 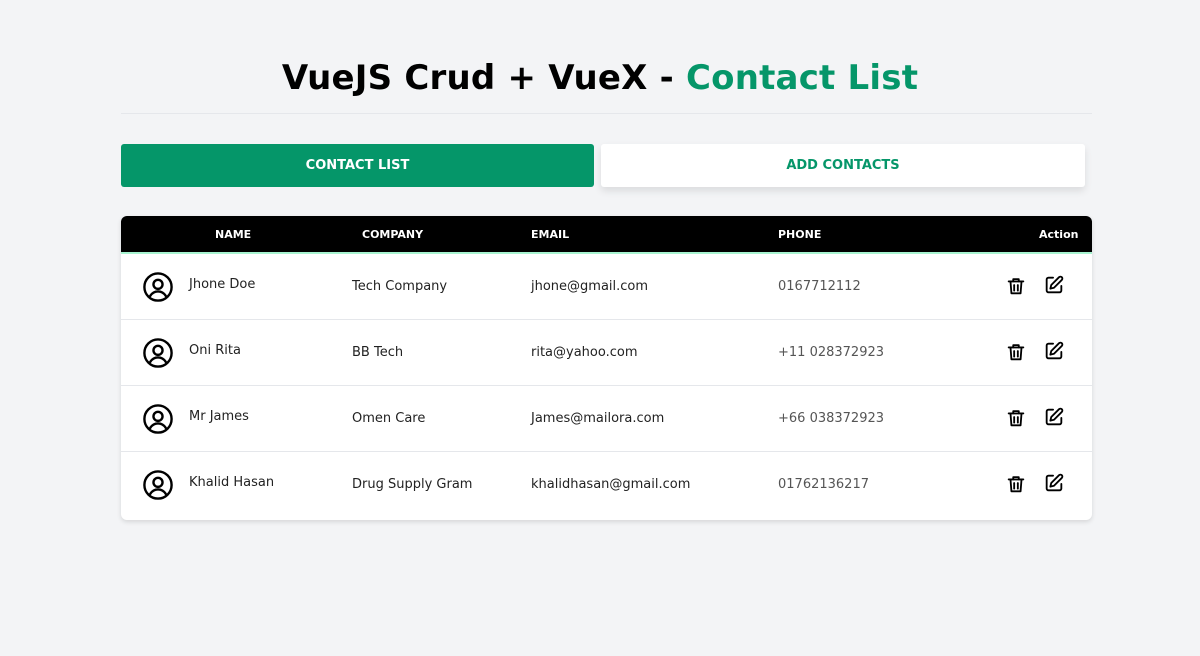 What do you see at coordinates (823, 484) in the screenshot?
I see `contact-phone: 01762136217` at bounding box center [823, 484].